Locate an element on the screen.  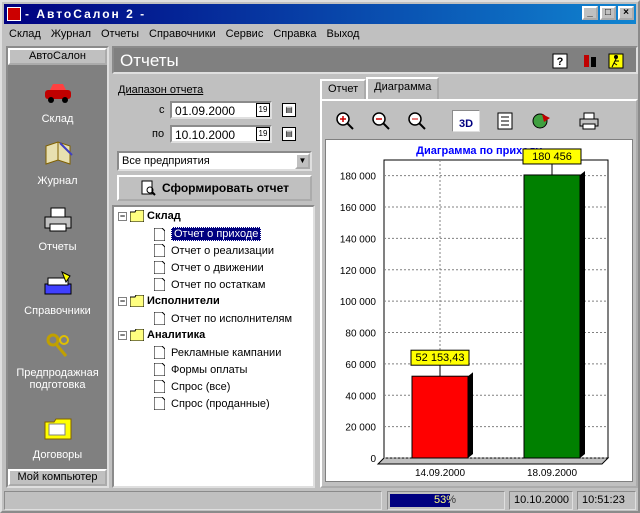
sidebar-item-sklad: Склад is located at coordinates (57, 101).